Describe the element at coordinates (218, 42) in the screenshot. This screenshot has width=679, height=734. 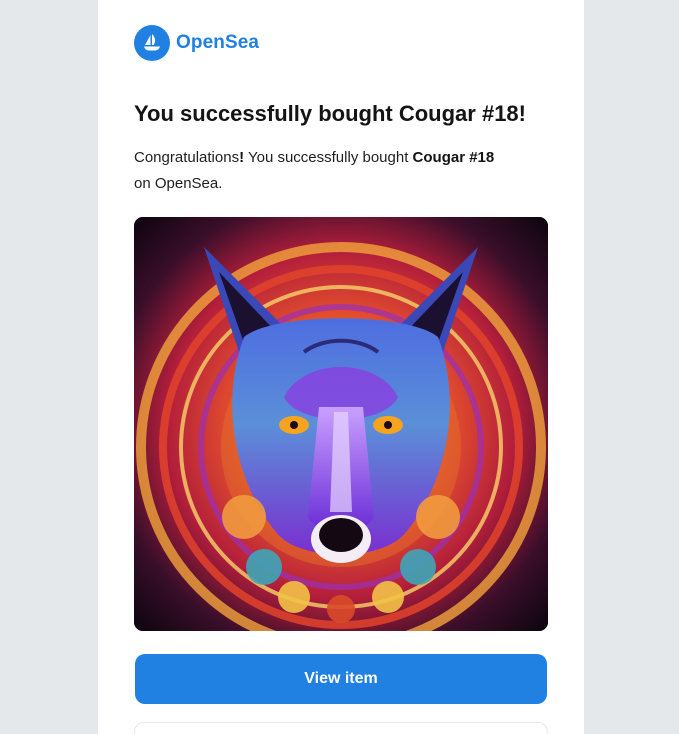
I see `brand-name: OpenSea` at that location.